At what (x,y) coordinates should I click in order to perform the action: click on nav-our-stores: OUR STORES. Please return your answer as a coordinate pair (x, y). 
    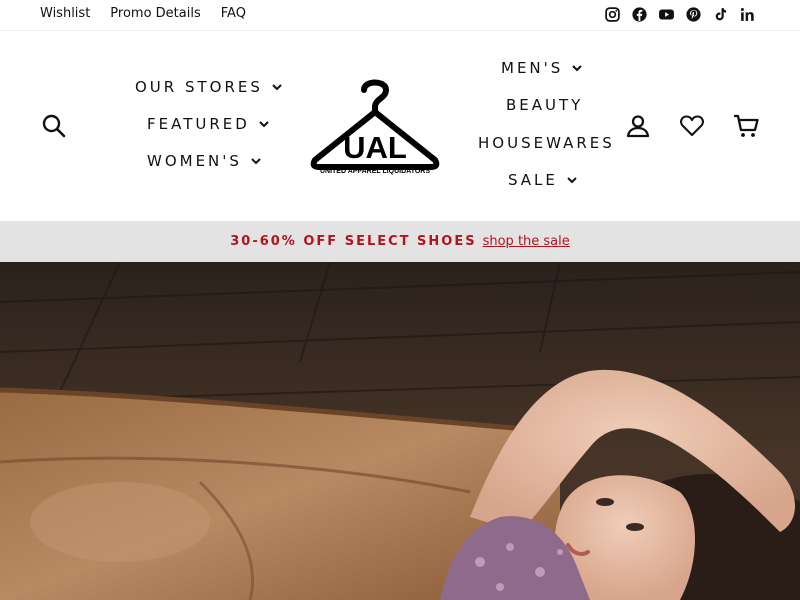
    Looking at the image, I should click on (209, 87).